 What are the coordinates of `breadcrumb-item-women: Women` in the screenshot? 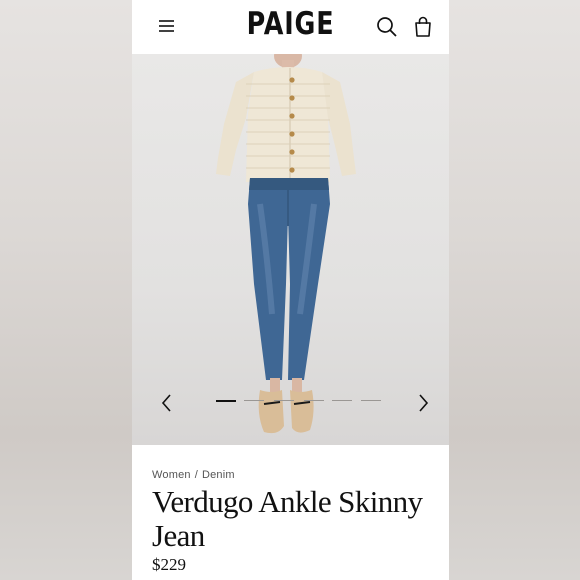 It's located at (171, 475).